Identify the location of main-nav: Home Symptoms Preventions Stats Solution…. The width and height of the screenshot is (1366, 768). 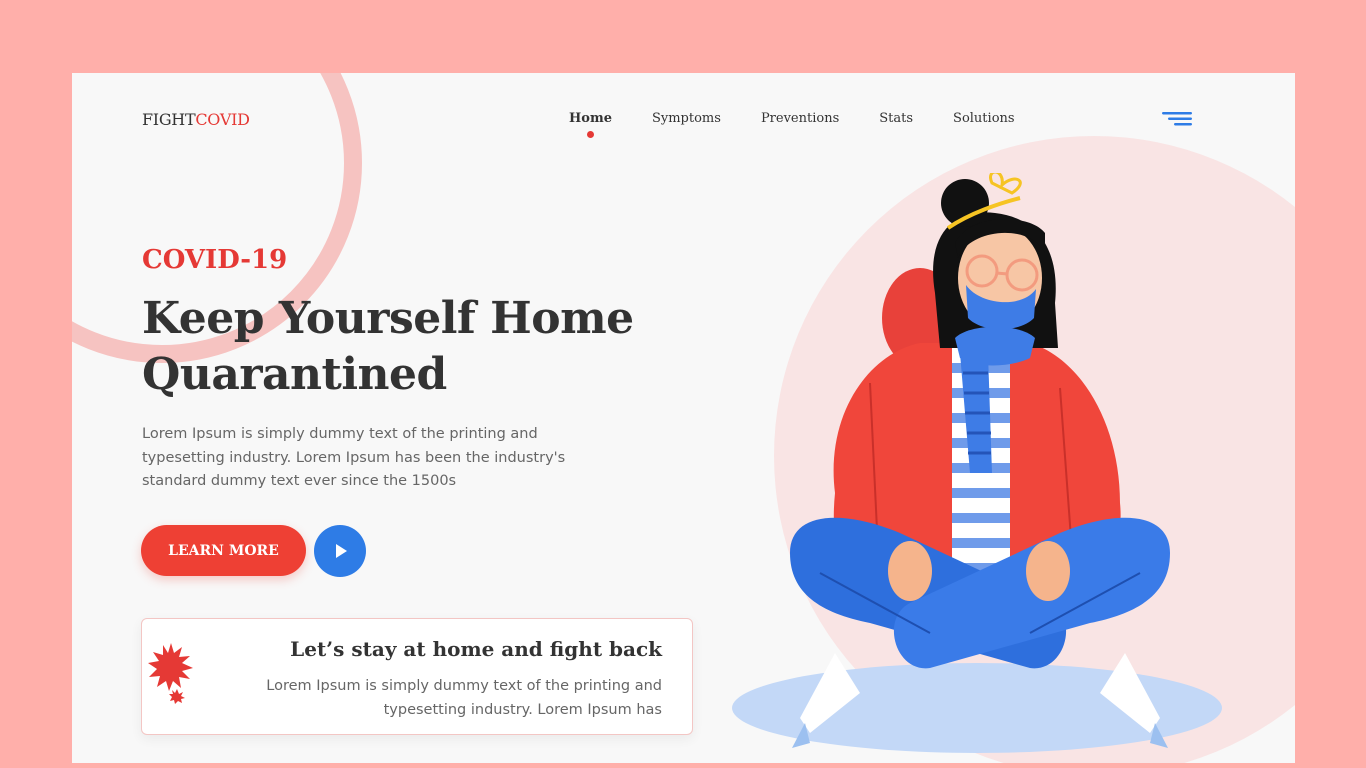
(812, 124).